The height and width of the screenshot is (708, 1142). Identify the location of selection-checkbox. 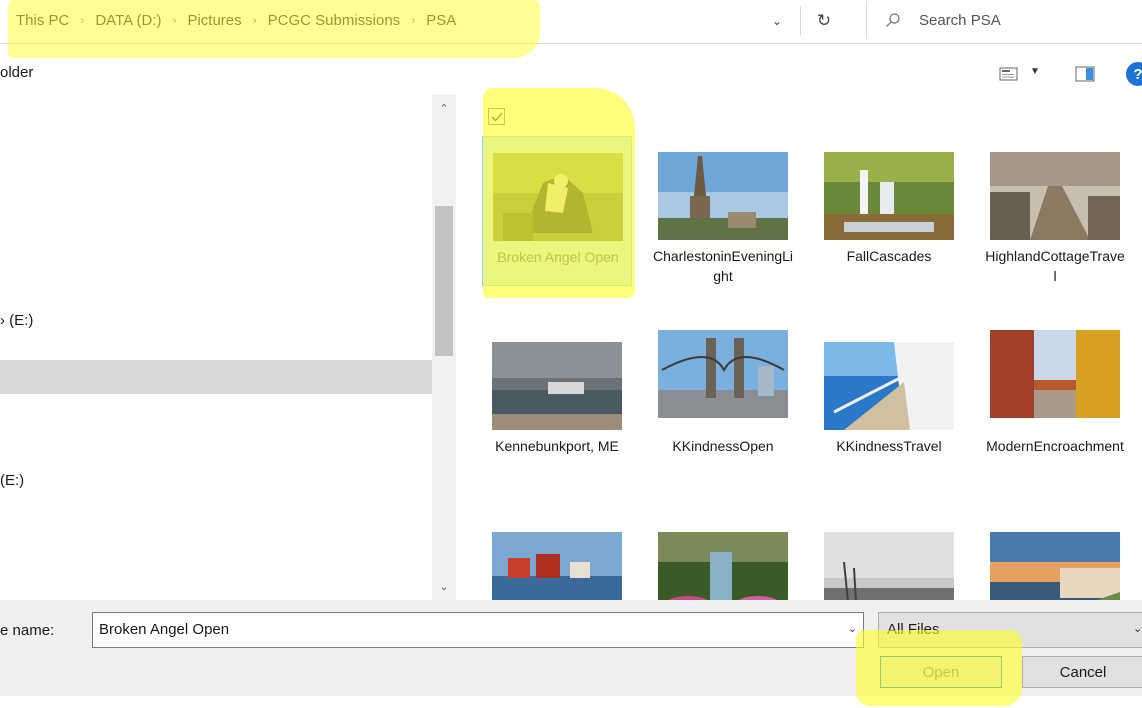
(496, 116).